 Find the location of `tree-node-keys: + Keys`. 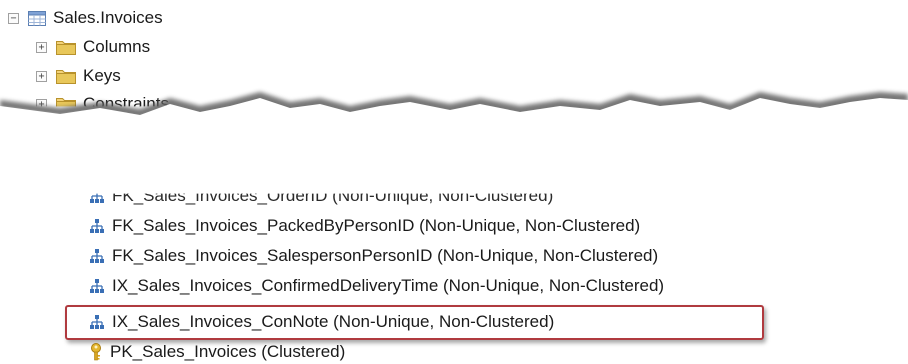

tree-node-keys: + Keys is located at coordinates (78, 76).